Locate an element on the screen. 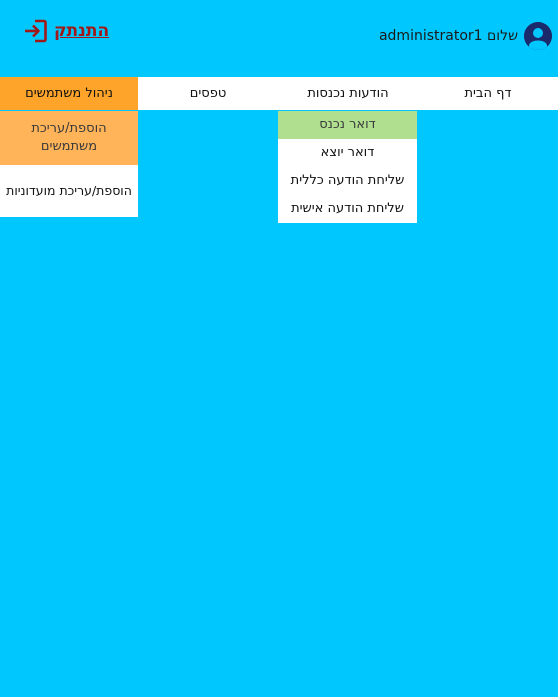 The height and width of the screenshot is (697, 558). user-area: שלום administrator1 is located at coordinates (465, 36).